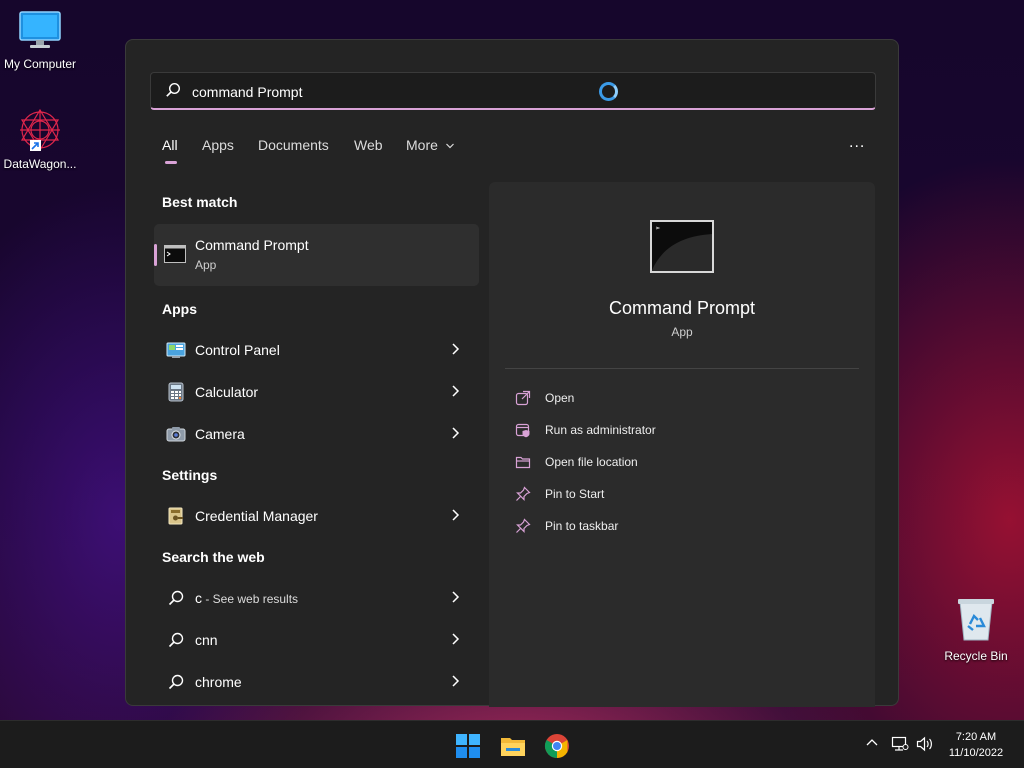 Image resolution: width=1024 pixels, height=768 pixels. What do you see at coordinates (293, 145) in the screenshot?
I see `tab-documents: Documents` at bounding box center [293, 145].